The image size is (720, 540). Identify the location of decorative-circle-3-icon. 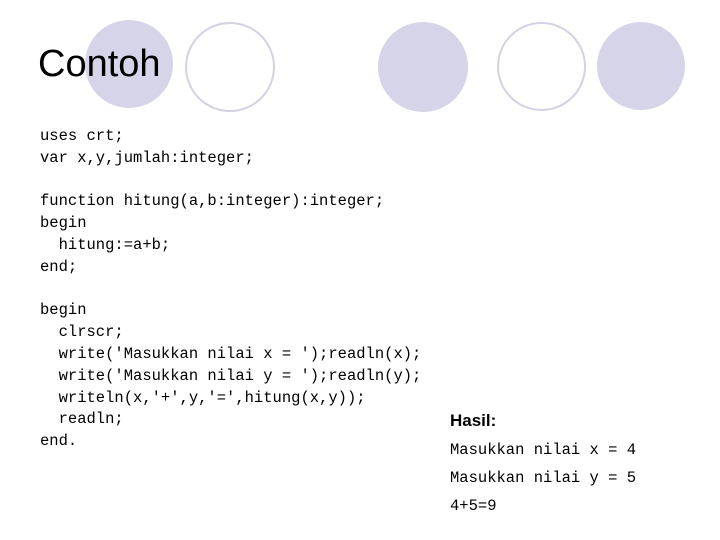
(423, 67).